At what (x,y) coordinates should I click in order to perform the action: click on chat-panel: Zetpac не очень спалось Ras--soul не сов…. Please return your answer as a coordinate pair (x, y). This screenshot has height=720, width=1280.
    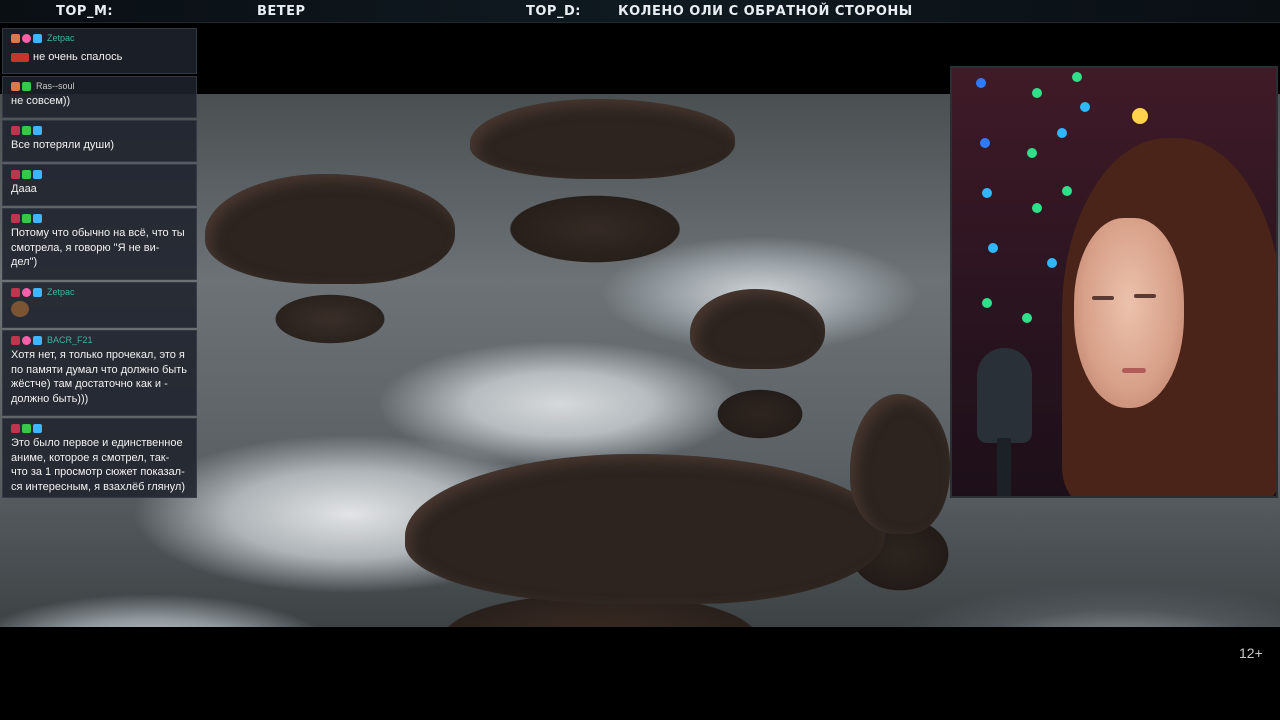
    Looking at the image, I should click on (99, 264).